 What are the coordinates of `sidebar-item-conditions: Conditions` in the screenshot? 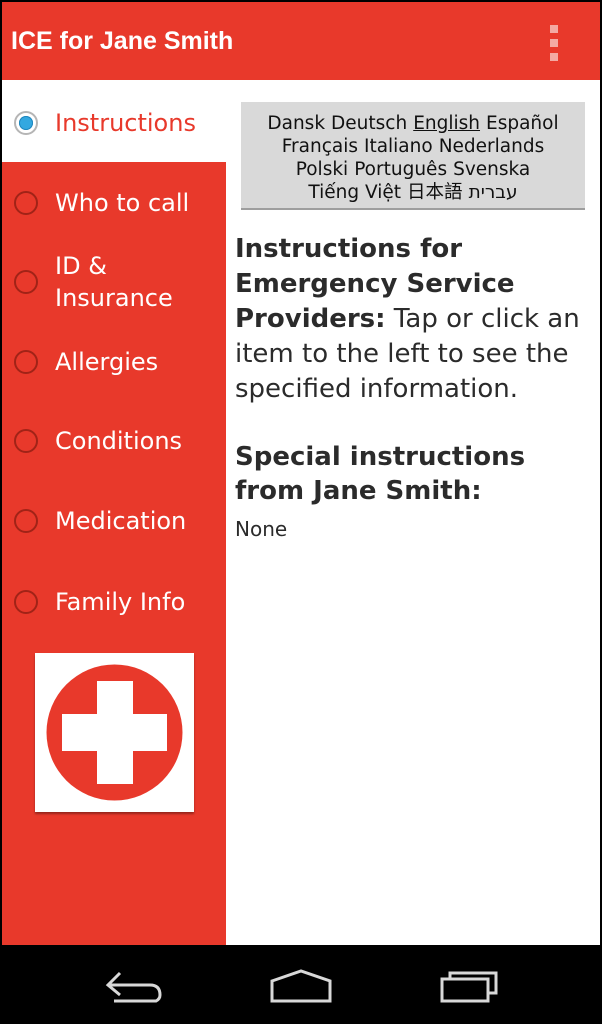 It's located at (114, 440).